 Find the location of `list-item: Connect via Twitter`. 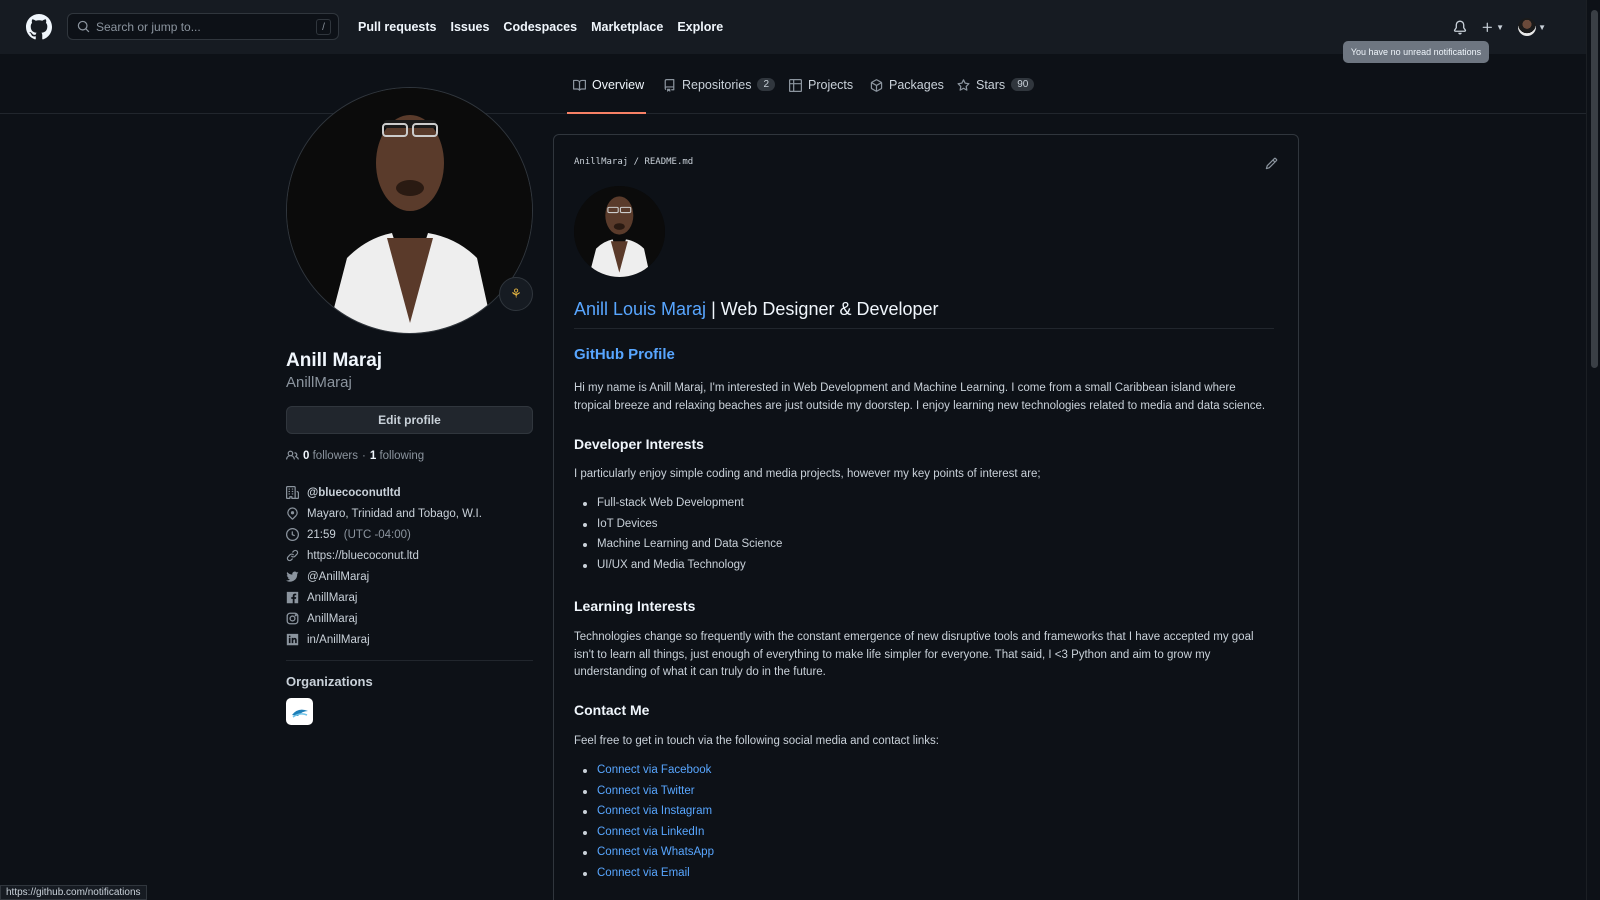

list-item: Connect via Twitter is located at coordinates (924, 795).